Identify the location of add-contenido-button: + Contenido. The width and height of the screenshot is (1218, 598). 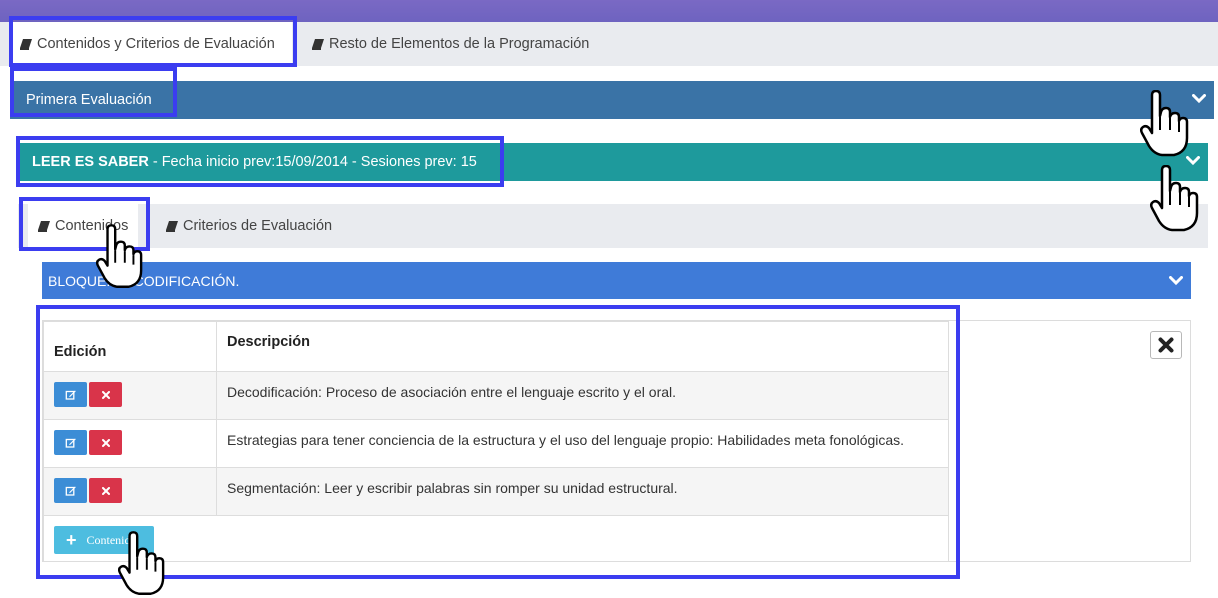
(104, 540).